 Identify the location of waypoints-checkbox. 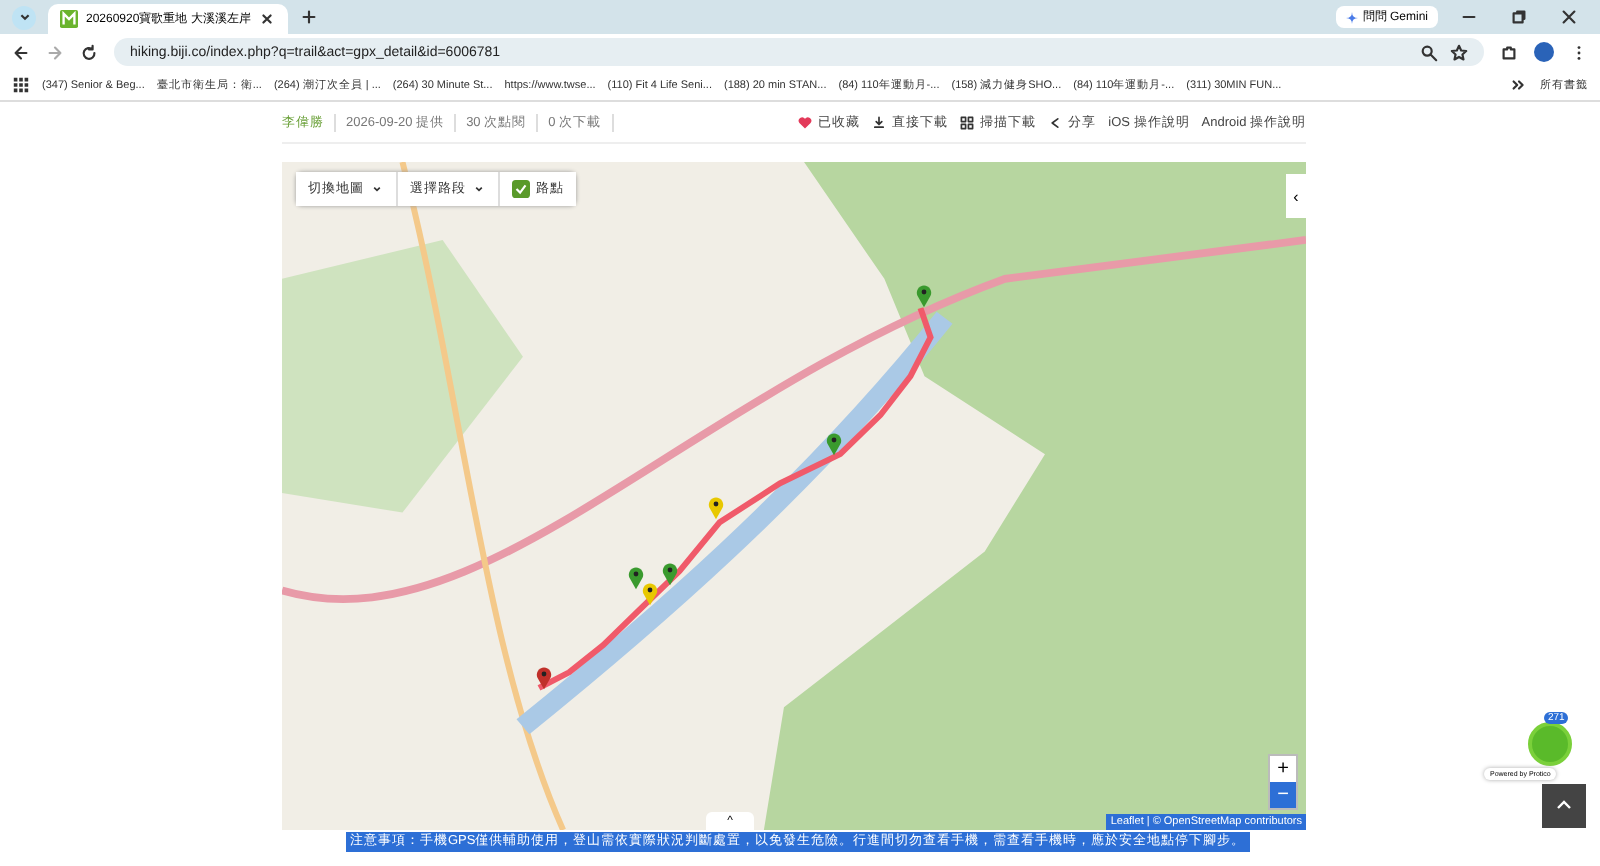
(521, 189).